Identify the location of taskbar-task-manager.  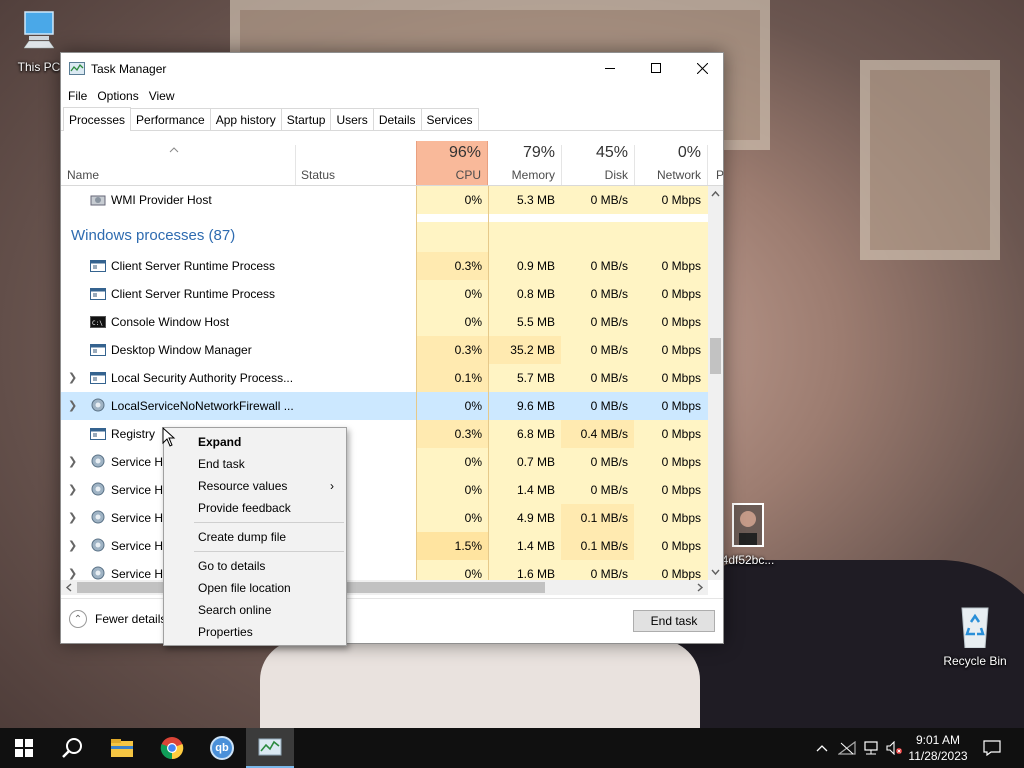
(270, 748).